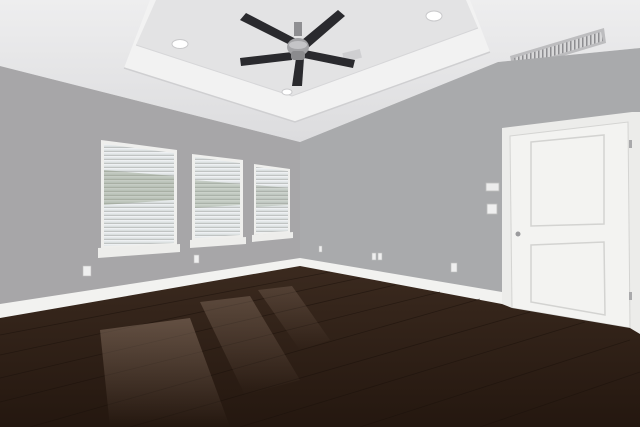 The image size is (640, 427). Describe the element at coordinates (492, 209) in the screenshot. I see `light-switch` at that location.